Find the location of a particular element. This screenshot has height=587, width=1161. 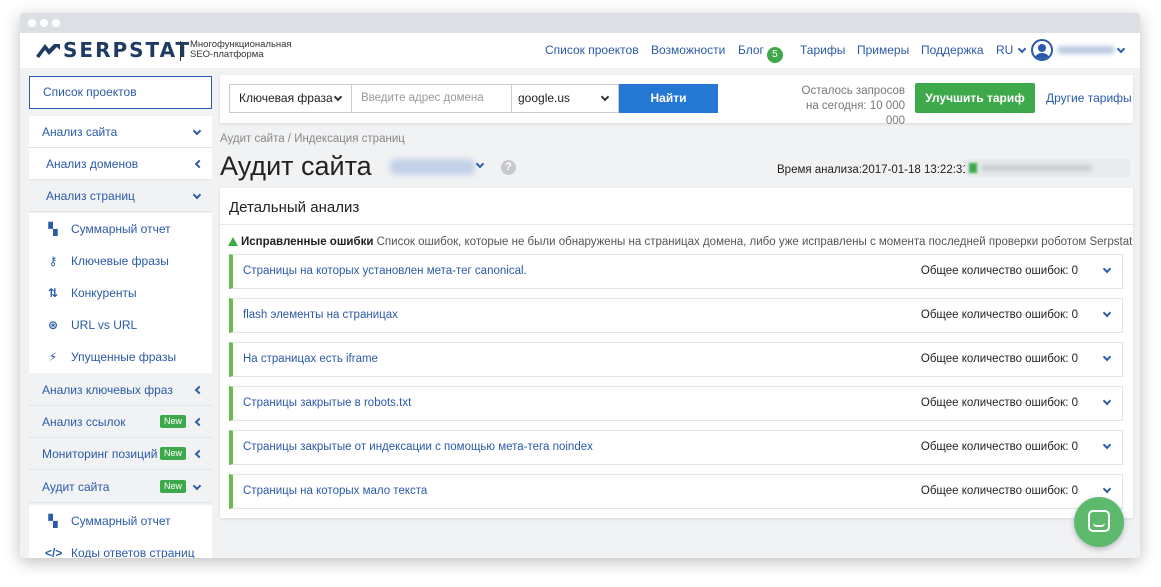

other-tariffs-link: Другие тарифы is located at coordinates (1089, 98).